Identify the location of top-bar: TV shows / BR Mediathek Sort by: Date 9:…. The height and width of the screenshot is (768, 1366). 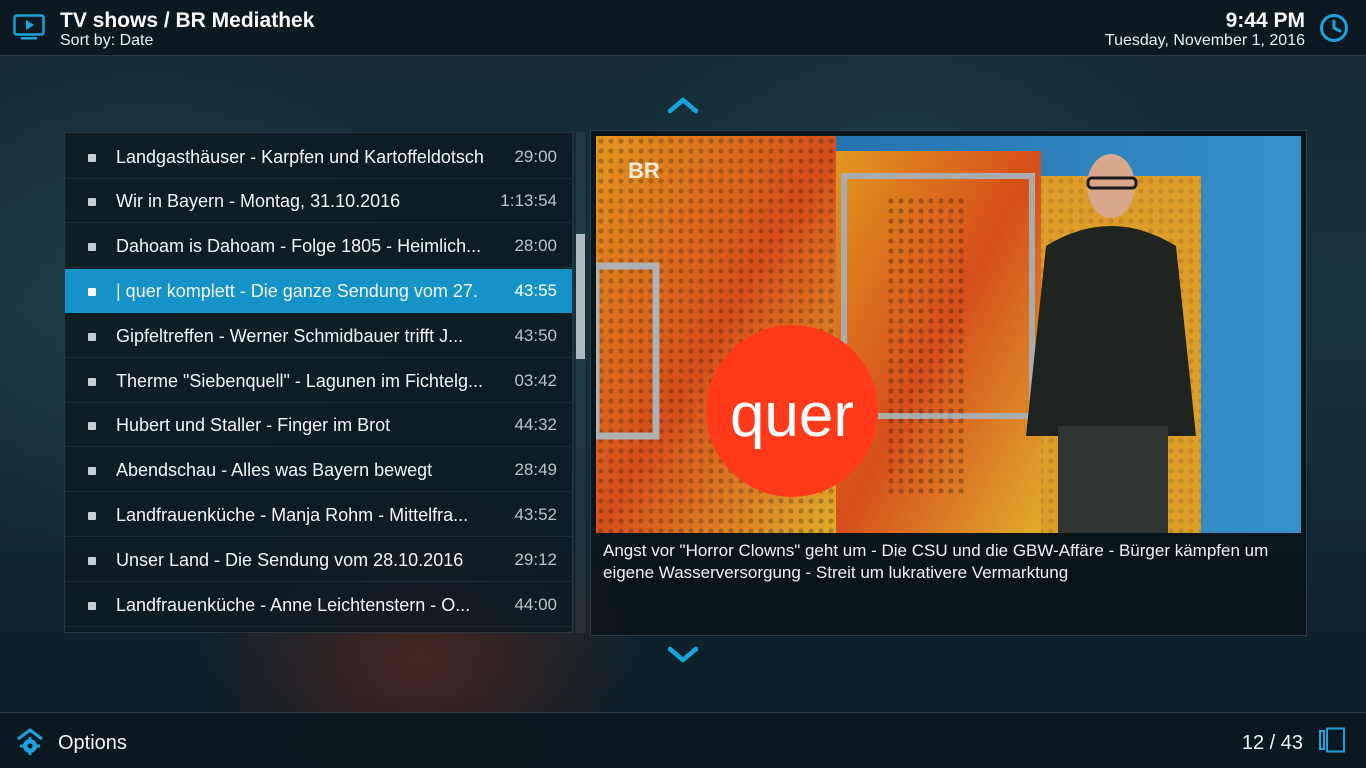
(683, 28).